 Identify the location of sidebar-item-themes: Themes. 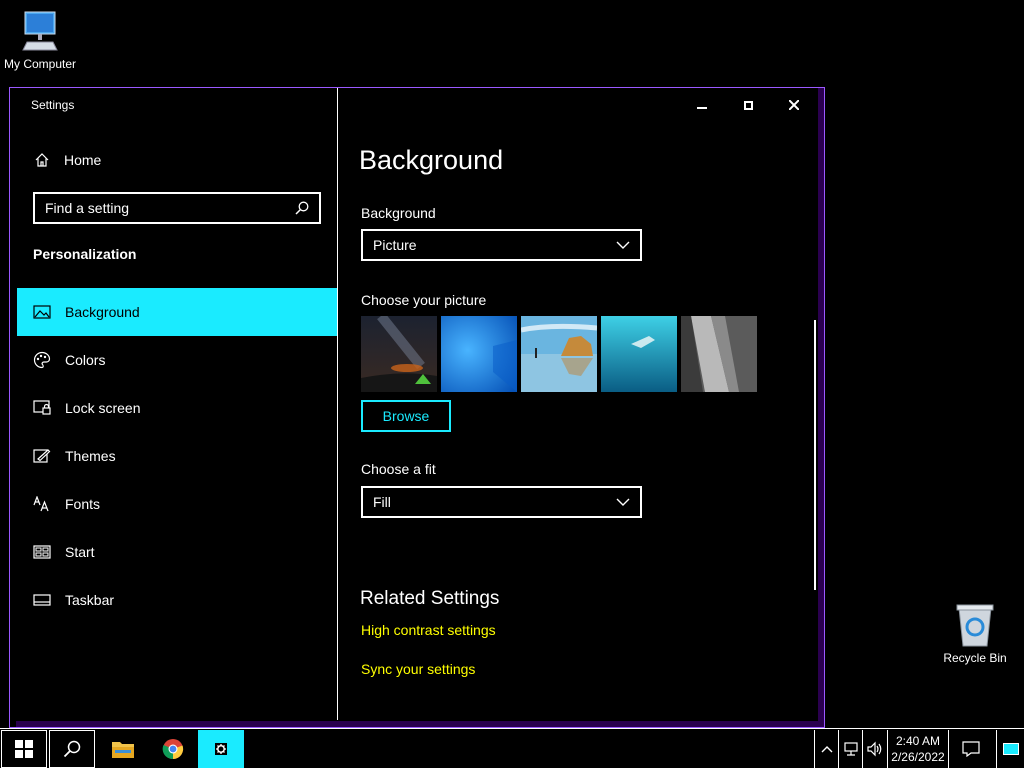
(177, 456).